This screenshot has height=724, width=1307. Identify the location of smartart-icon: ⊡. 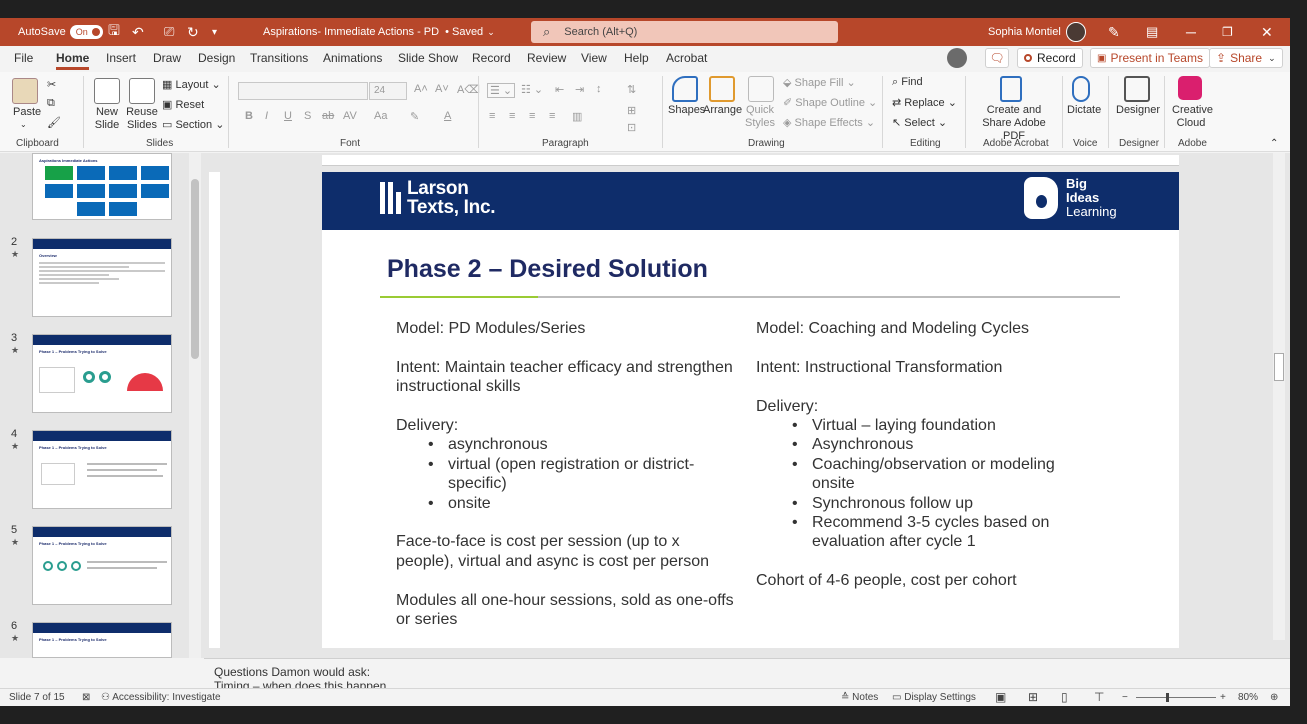
(631, 127).